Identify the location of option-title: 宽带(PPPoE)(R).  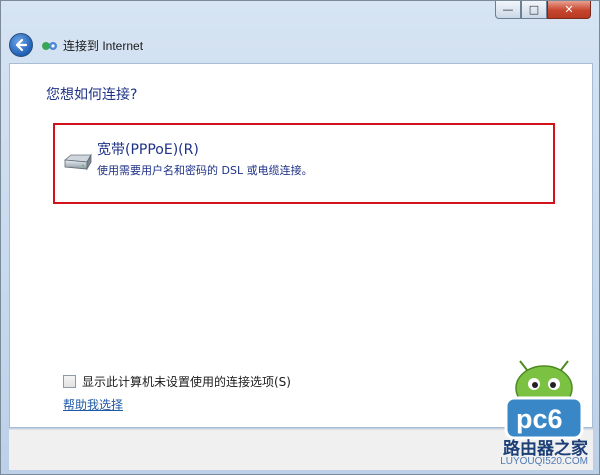
(148, 150).